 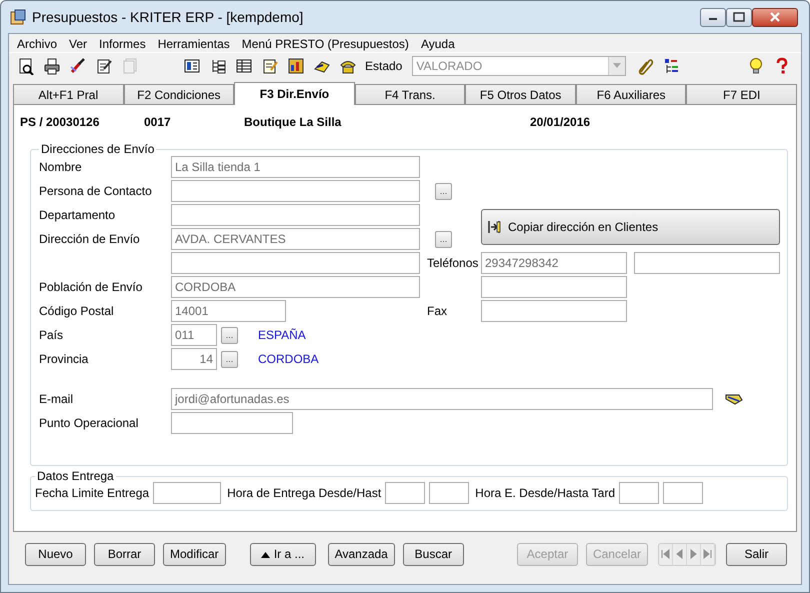 I want to click on panel-icon, so click(x=192, y=65).